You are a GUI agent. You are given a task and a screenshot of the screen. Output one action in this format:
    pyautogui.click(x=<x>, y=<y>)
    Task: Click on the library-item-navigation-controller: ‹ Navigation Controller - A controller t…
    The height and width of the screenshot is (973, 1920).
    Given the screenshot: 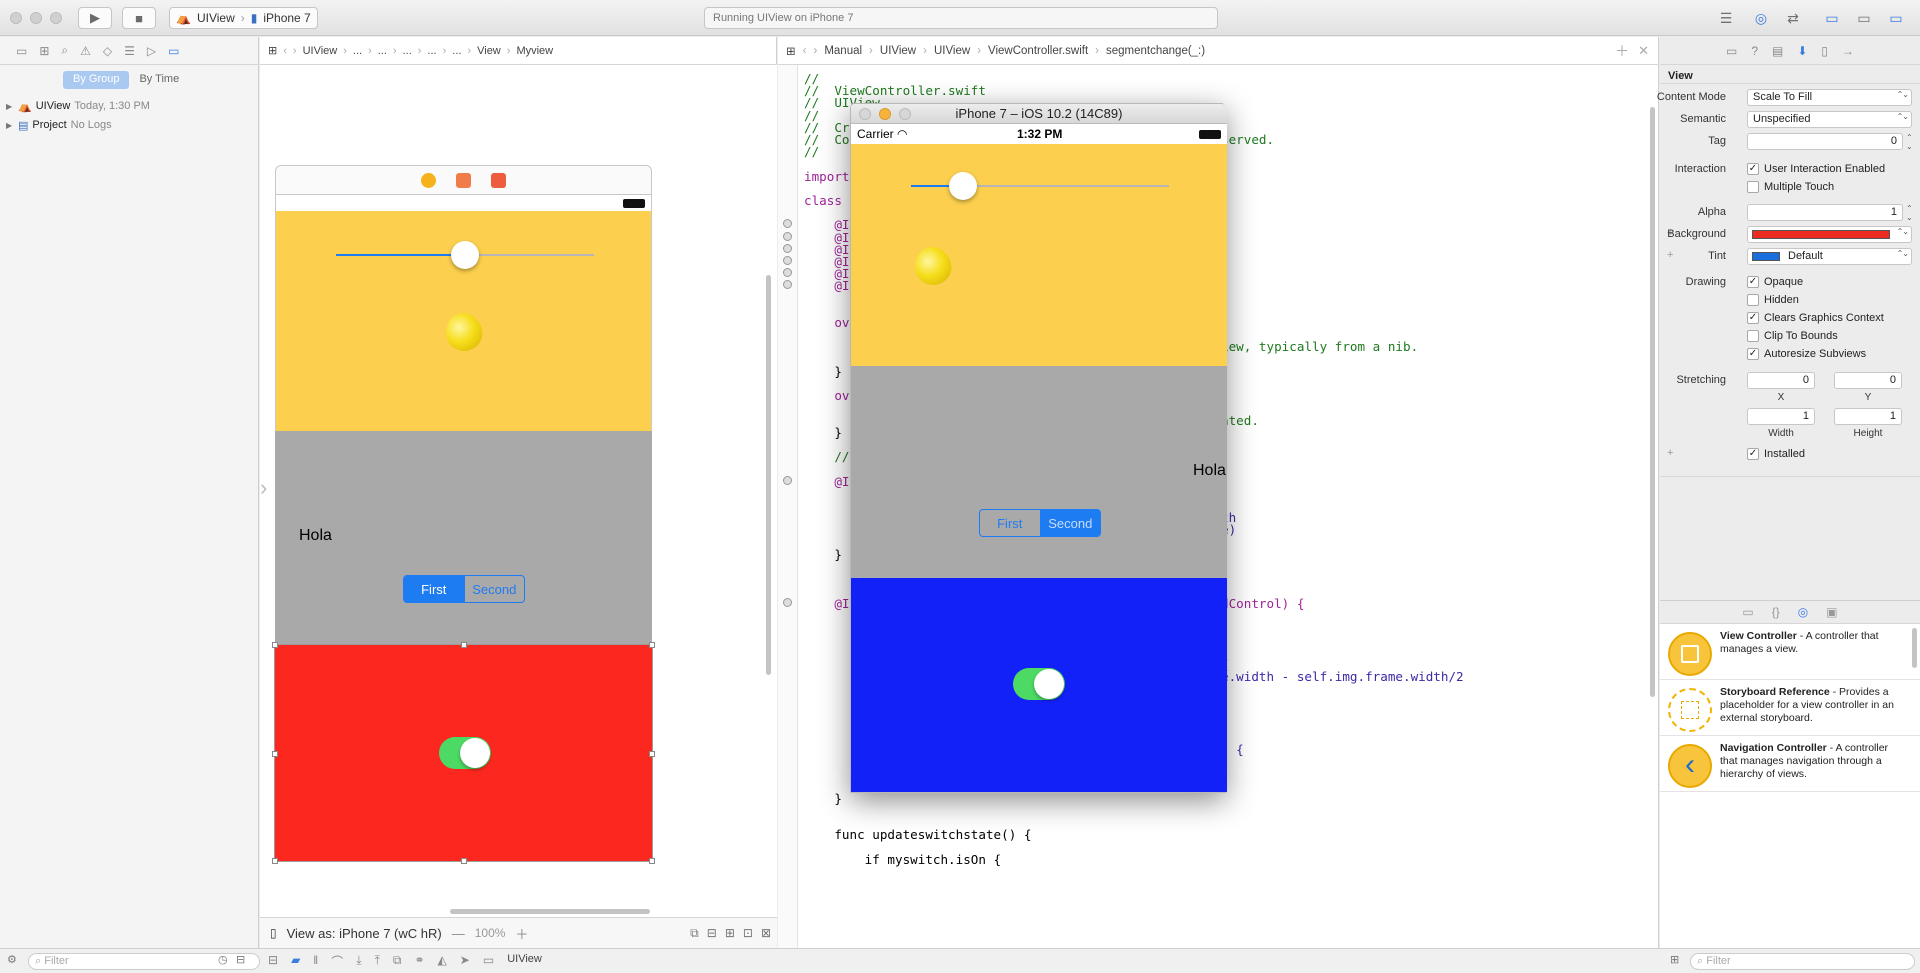 What is the action you would take?
    pyautogui.click(x=1790, y=764)
    